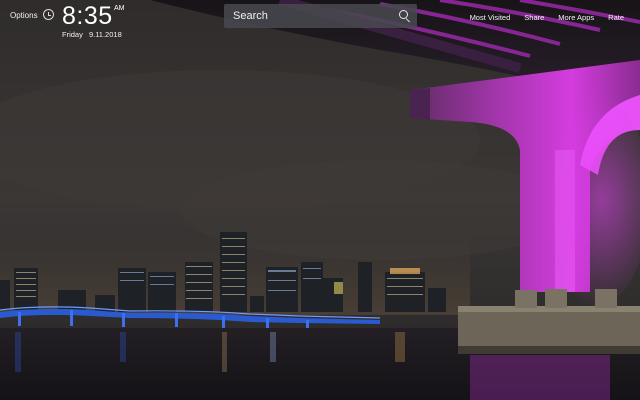  I want to click on search-bar, so click(320, 16).